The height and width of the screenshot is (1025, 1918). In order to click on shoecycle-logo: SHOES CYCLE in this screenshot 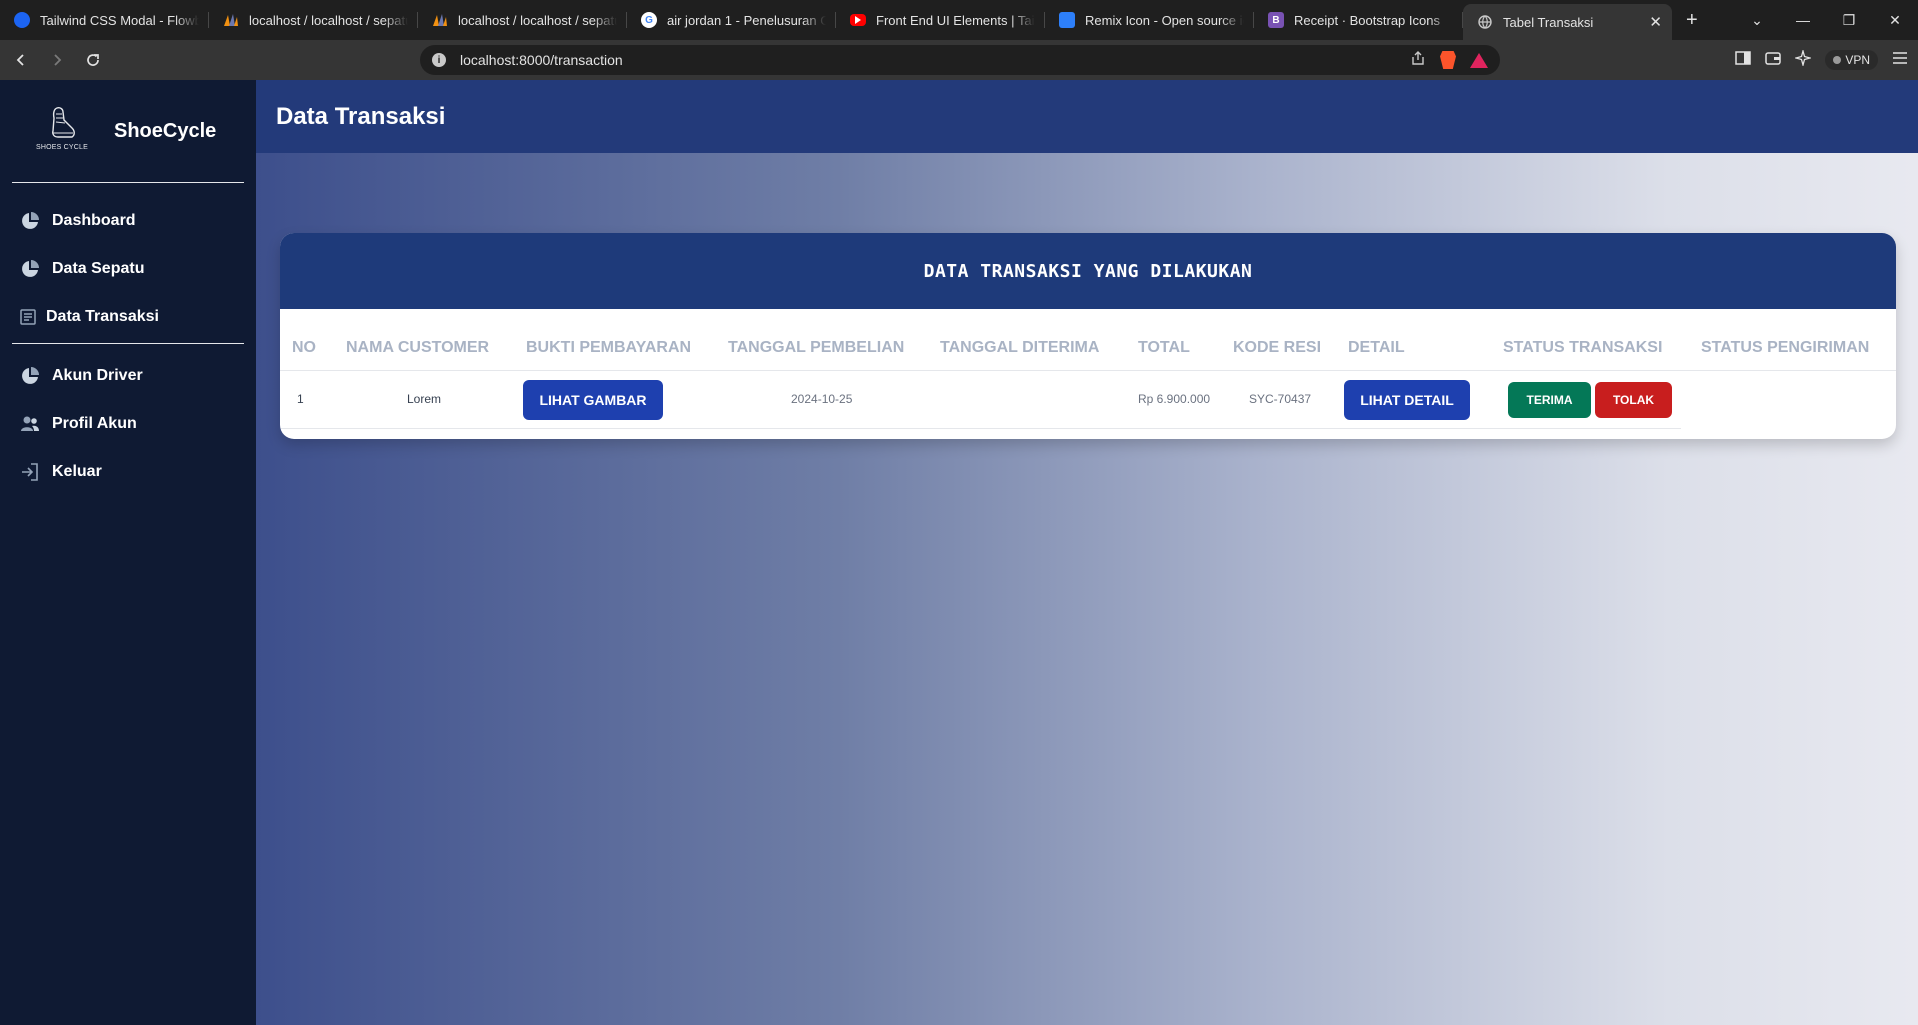, I will do `click(62, 131)`.